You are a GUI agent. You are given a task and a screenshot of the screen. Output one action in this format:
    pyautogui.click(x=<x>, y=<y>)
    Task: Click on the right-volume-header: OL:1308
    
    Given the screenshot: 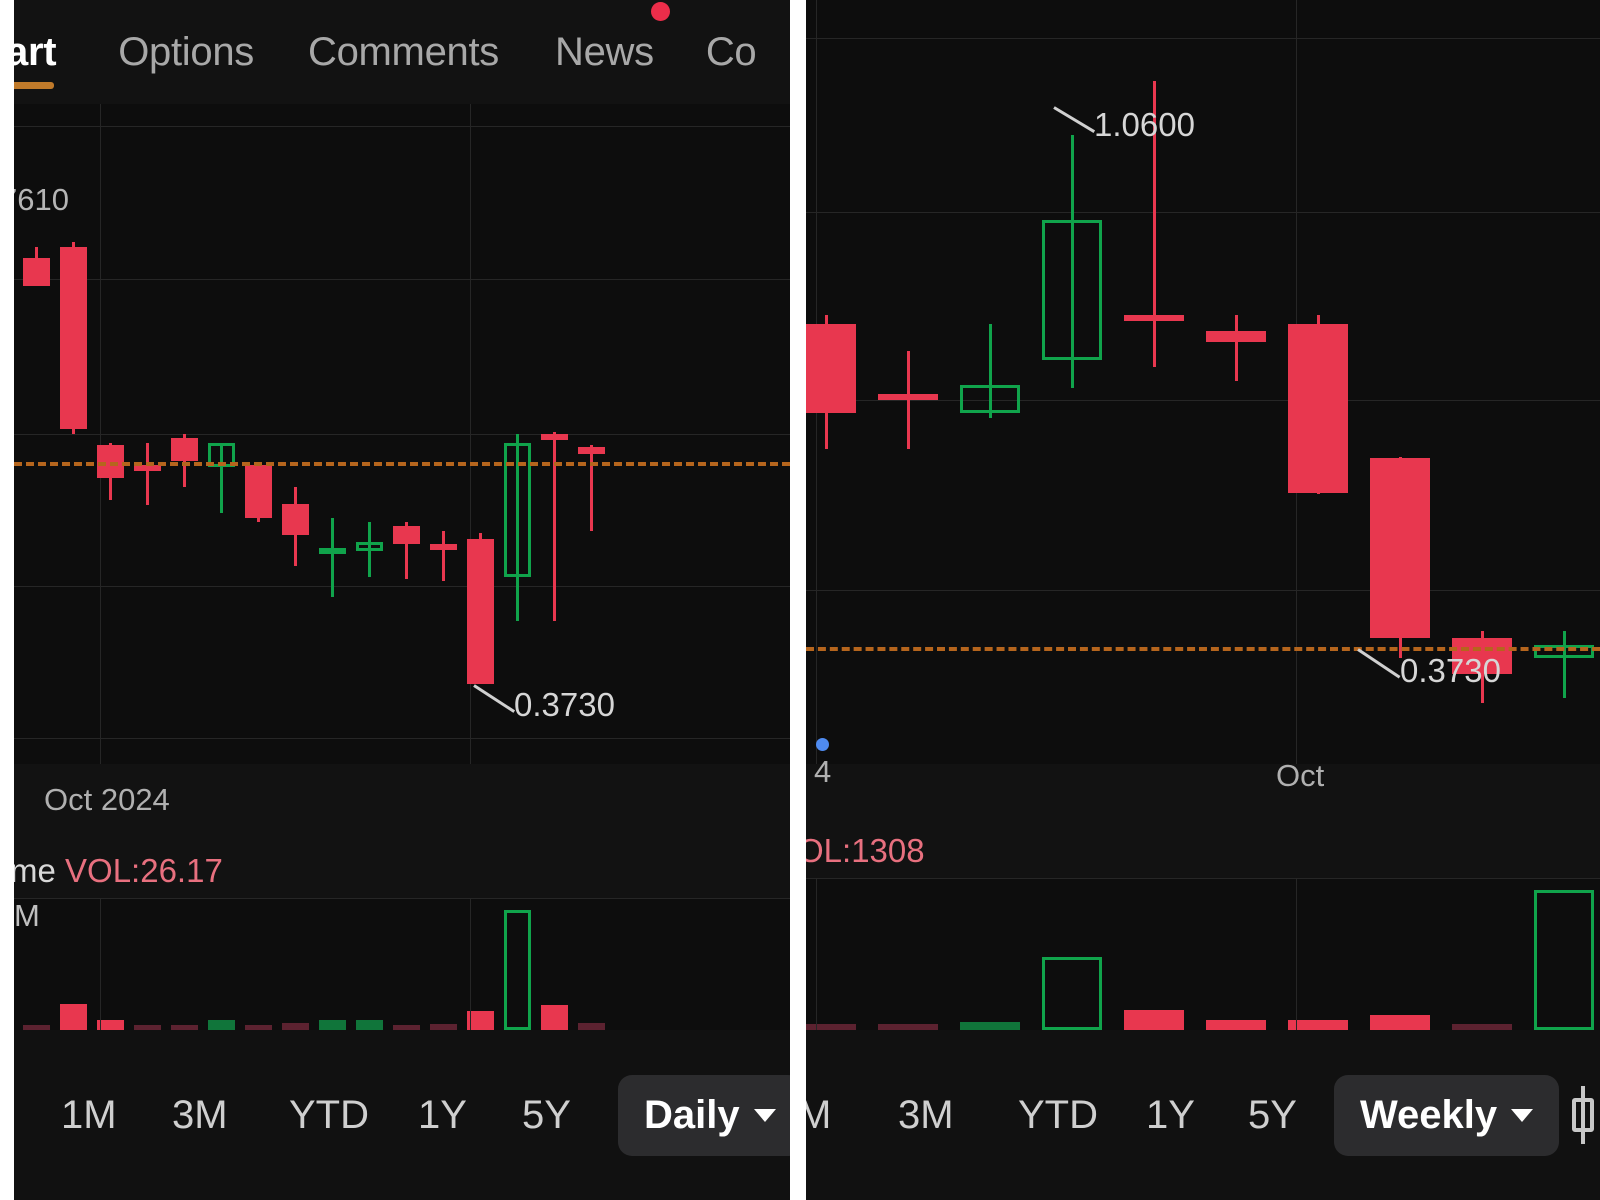 What is the action you would take?
    pyautogui.click(x=865, y=851)
    